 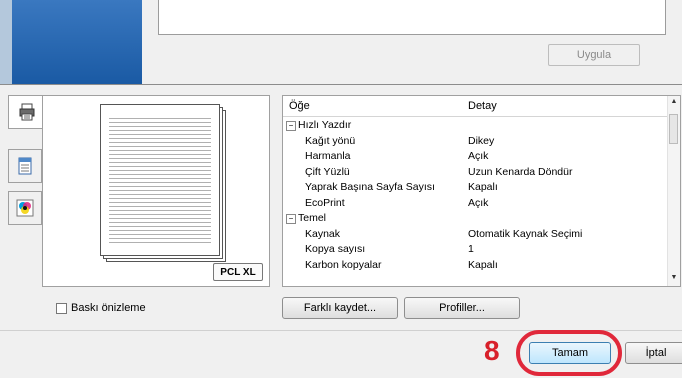 What do you see at coordinates (653, 353) in the screenshot?
I see `cancel-button: İptal` at bounding box center [653, 353].